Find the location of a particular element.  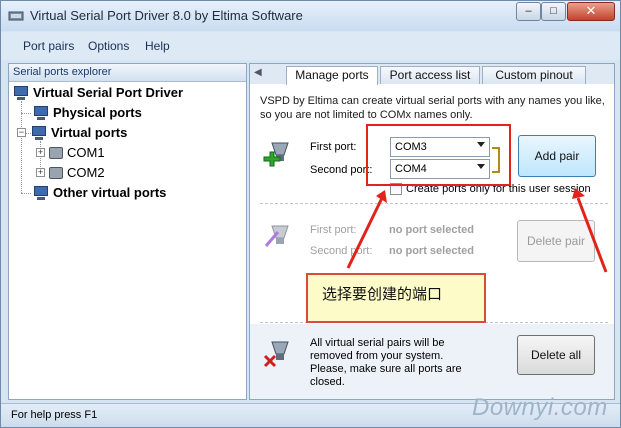

annotation-callout: 选择要创建的端口 is located at coordinates (396, 298).